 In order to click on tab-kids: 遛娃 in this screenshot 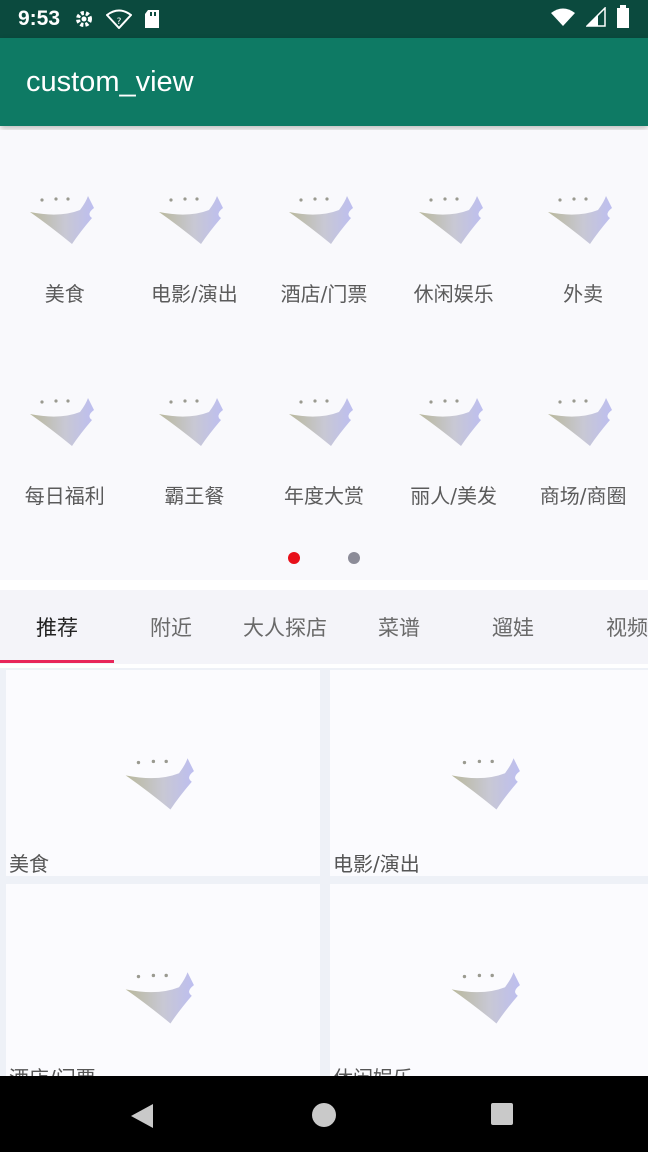, I will do `click(513, 627)`.